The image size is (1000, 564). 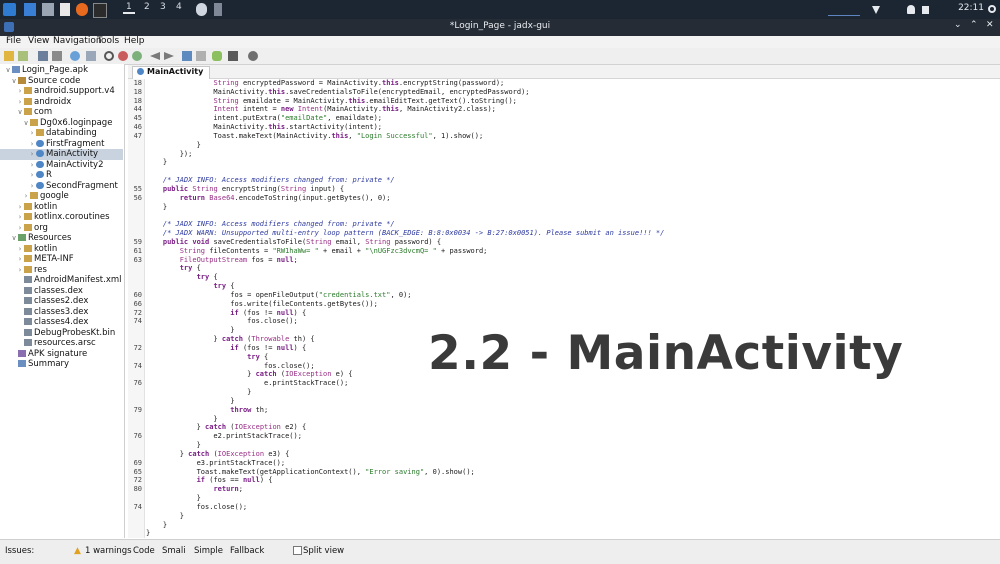 I want to click on lock-icon, so click(x=925, y=10).